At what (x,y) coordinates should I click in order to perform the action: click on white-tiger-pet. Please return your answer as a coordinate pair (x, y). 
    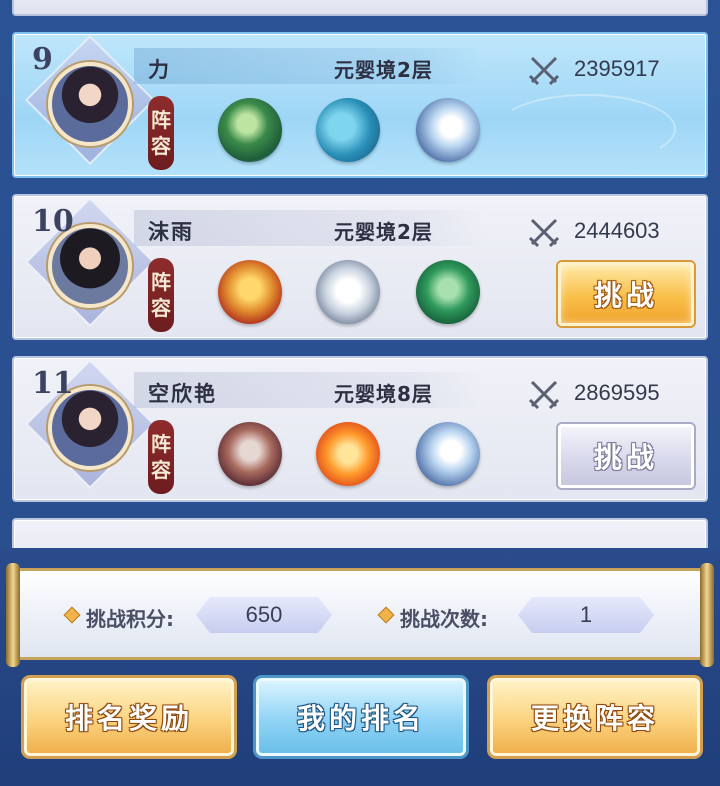
    Looking at the image, I should click on (348, 292).